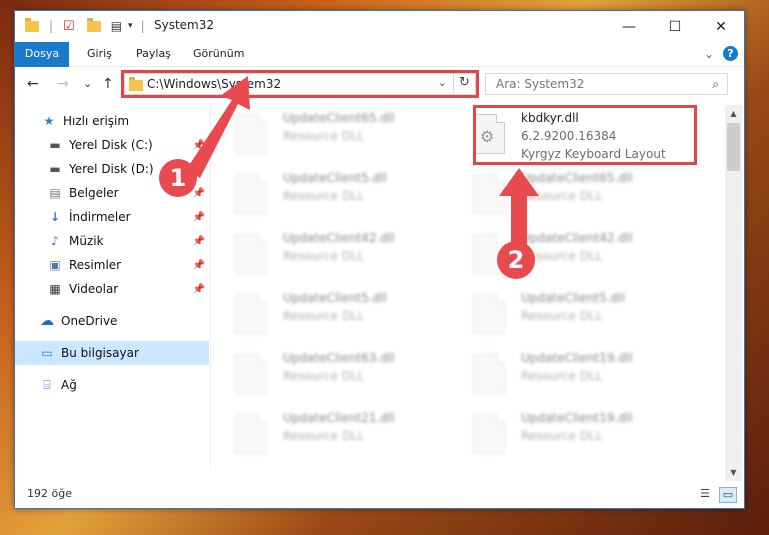 The width and height of the screenshot is (769, 535). Describe the element at coordinates (516, 260) in the screenshot. I see `step-badge-2: 2` at that location.